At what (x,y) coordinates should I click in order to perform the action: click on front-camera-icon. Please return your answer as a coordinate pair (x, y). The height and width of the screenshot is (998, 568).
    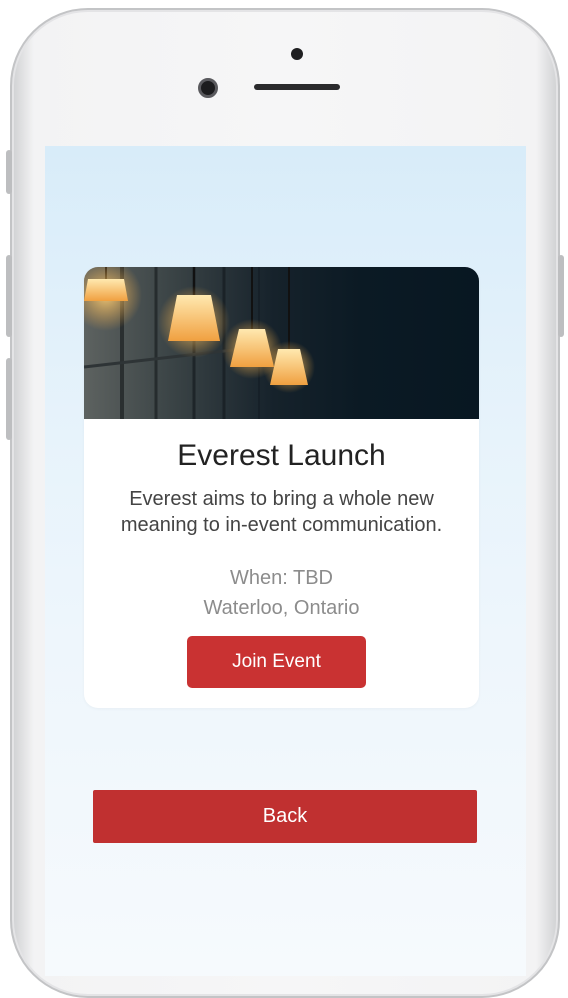
    Looking at the image, I should click on (208, 88).